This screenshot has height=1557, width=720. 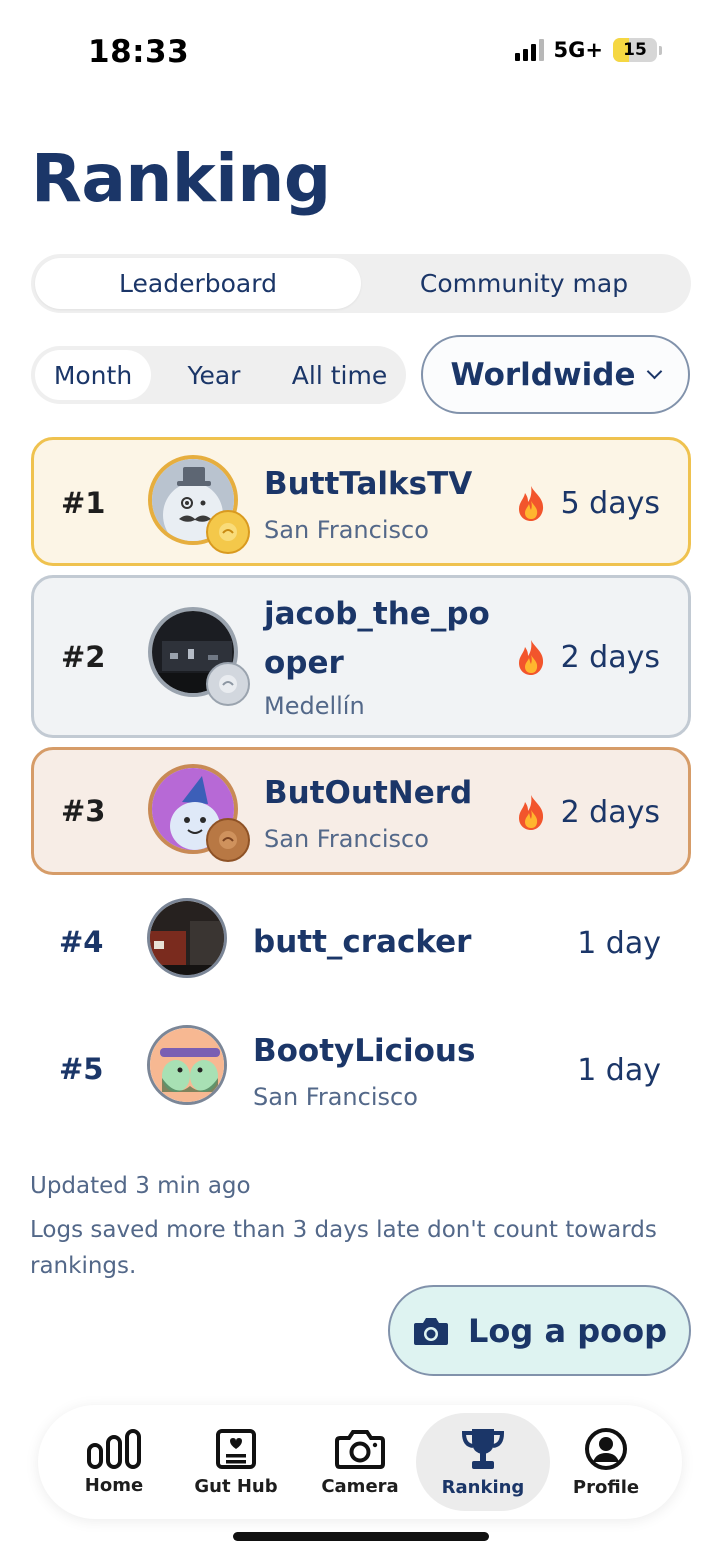 What do you see at coordinates (236, 1448) in the screenshot?
I see `gut-hub-icon` at bounding box center [236, 1448].